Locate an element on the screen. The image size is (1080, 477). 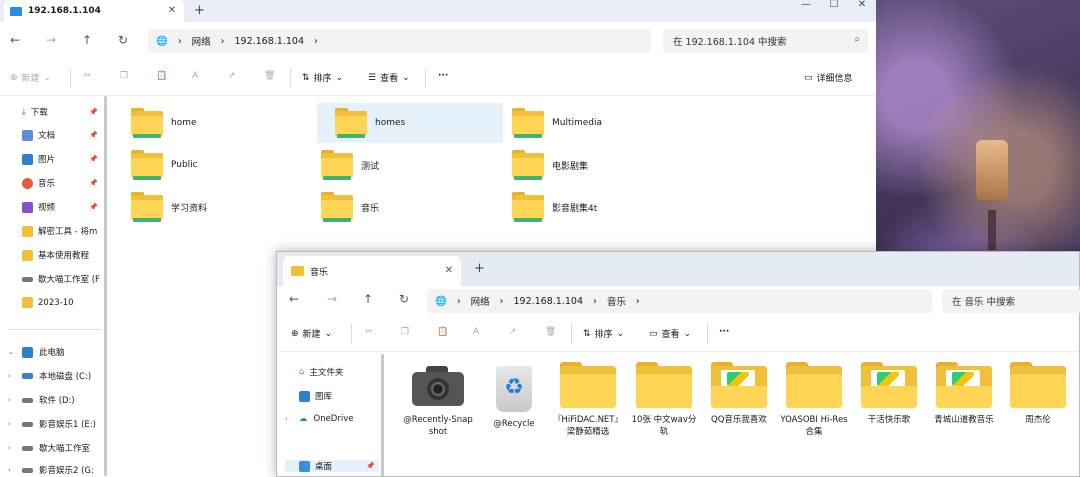
sidebar-item-drive: 歇大喵工作室 (F is located at coordinates (64, 279).